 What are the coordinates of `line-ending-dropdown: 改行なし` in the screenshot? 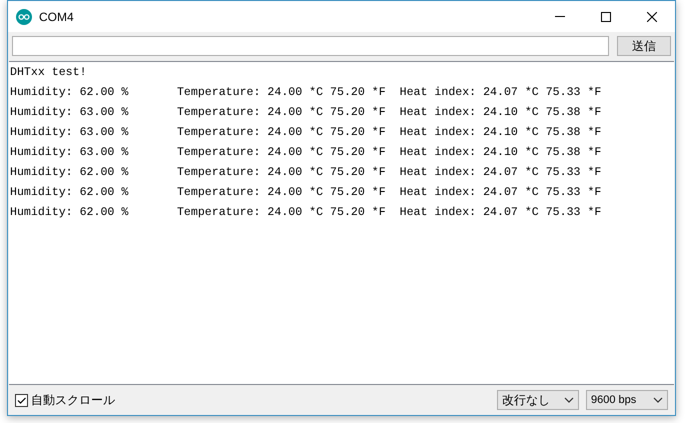 It's located at (538, 400).